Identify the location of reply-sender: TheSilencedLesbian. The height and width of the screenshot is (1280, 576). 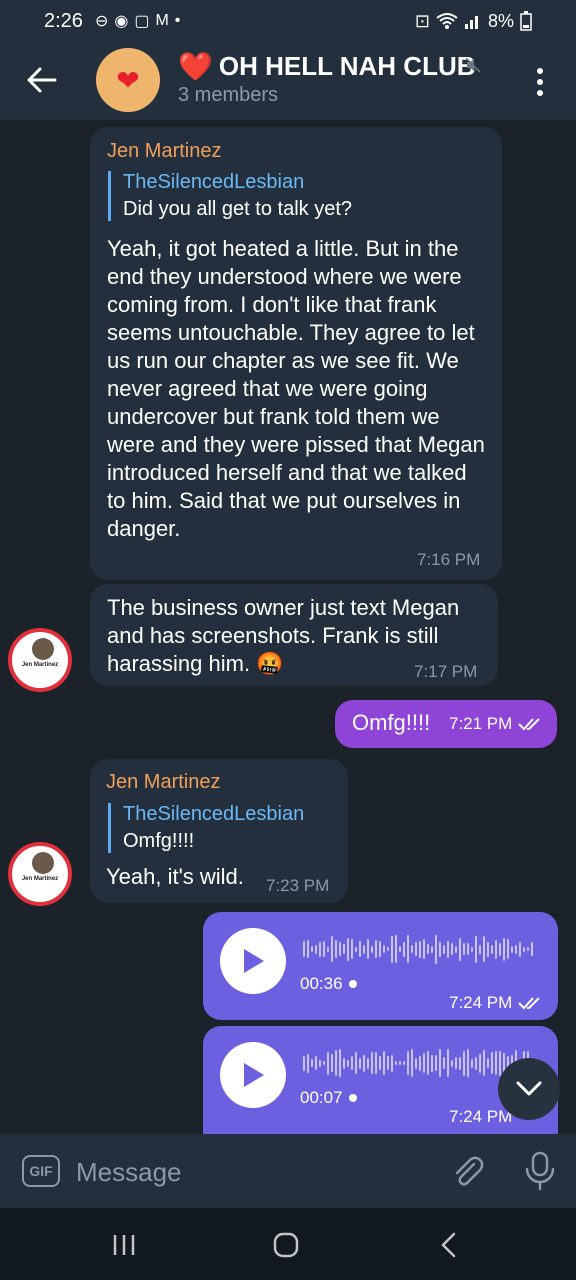
(214, 814).